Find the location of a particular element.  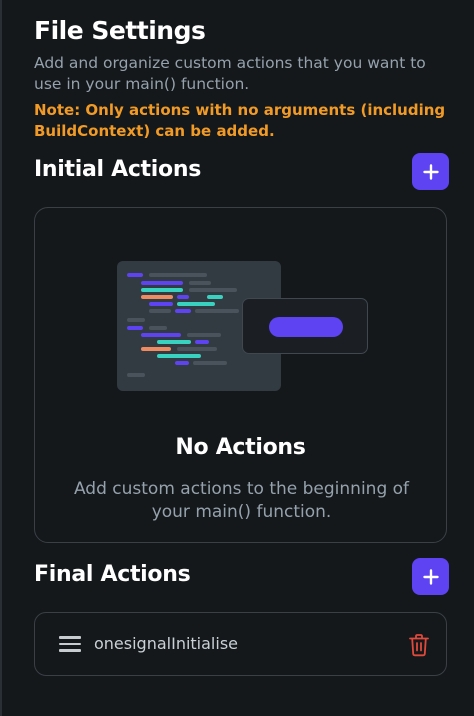

initial-actions-title: Initial Actions is located at coordinates (117, 169).